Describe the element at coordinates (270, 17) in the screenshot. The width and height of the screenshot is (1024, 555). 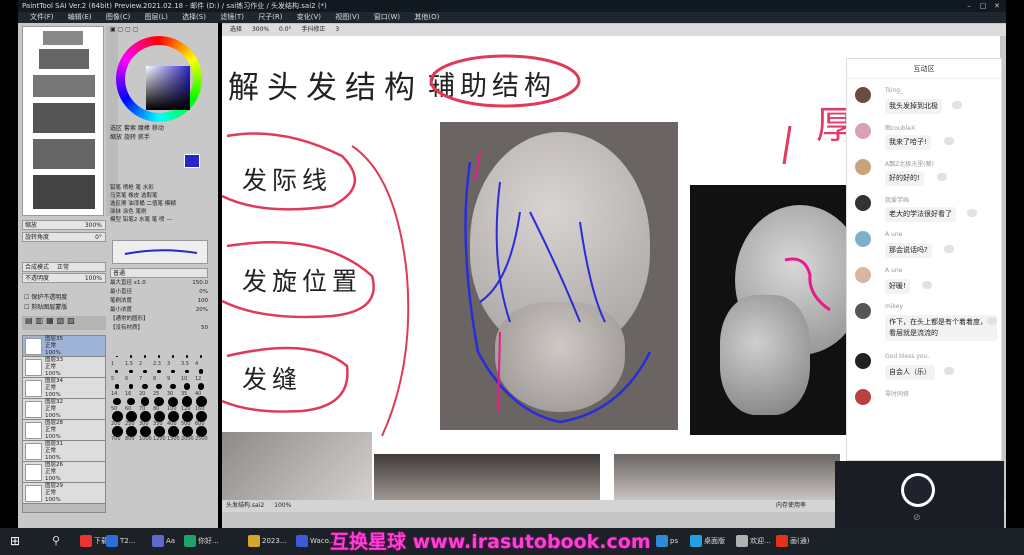
I see `menu-ruler: 尺子(R)` at that location.